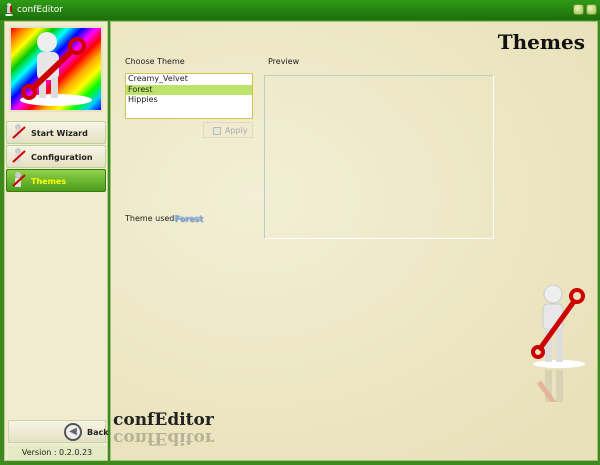 Image resolution: width=600 pixels, height=465 pixels. What do you see at coordinates (591, 9) in the screenshot?
I see `close-button` at bounding box center [591, 9].